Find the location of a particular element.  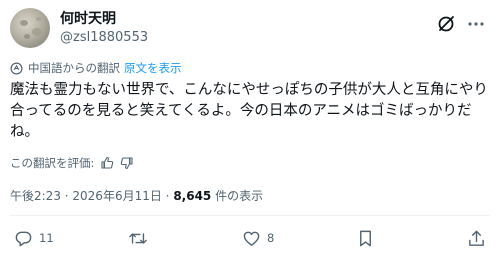

rate-translation: この翻訳を評価: is located at coordinates (72, 163).